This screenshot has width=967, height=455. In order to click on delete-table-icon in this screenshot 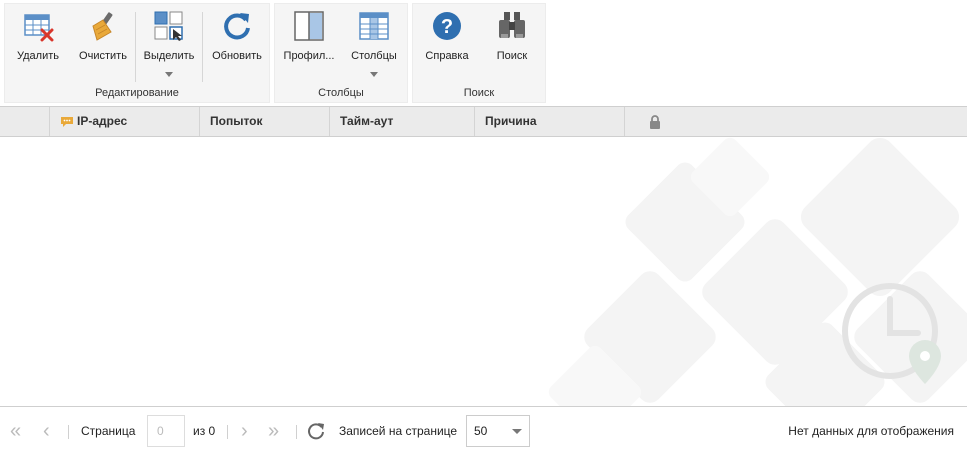, I will do `click(39, 28)`.